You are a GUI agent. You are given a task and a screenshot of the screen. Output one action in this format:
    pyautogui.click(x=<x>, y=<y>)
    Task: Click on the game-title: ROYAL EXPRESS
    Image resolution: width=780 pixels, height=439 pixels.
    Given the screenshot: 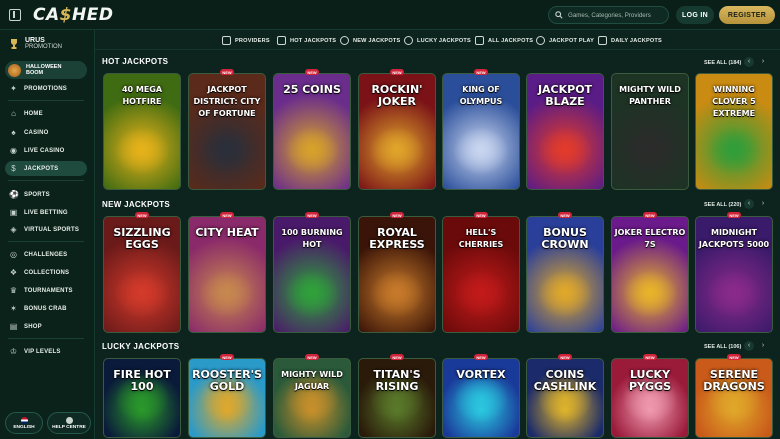 What is the action you would take?
    pyautogui.click(x=397, y=238)
    